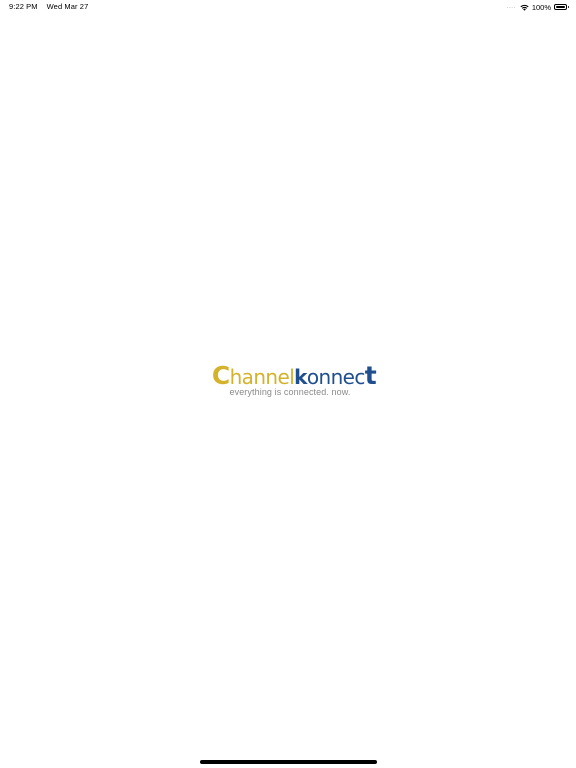 The height and width of the screenshot is (768, 576). I want to click on status-right: .... 100%, so click(537, 7).